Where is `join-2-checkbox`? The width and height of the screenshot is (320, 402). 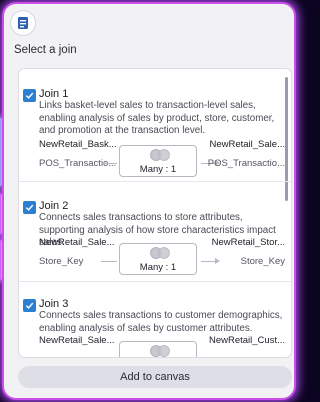 join-2-checkbox is located at coordinates (29, 207).